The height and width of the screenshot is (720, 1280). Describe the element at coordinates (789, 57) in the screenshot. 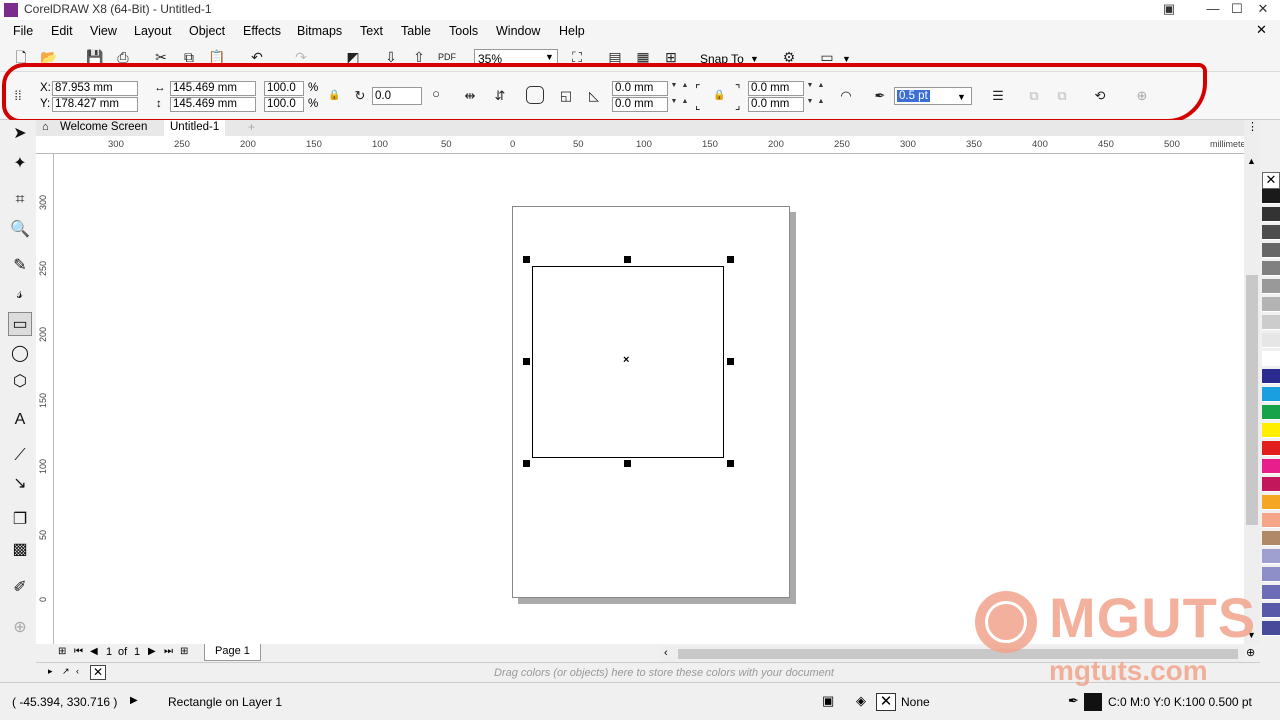

I see `options-gear-icon: ⚙` at that location.